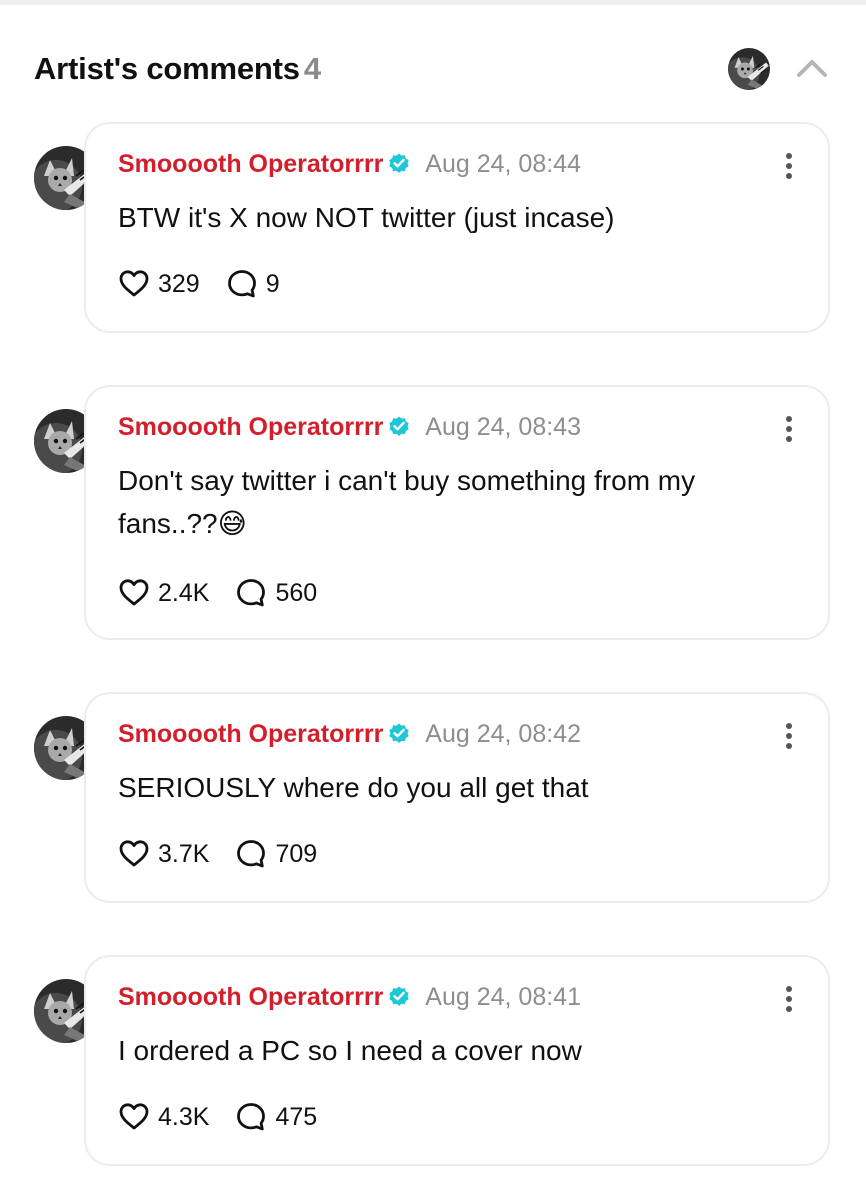 The image size is (866, 1200). What do you see at coordinates (350, 1050) in the screenshot?
I see `comment-text: I ordered a PC so I need a cover now` at bounding box center [350, 1050].